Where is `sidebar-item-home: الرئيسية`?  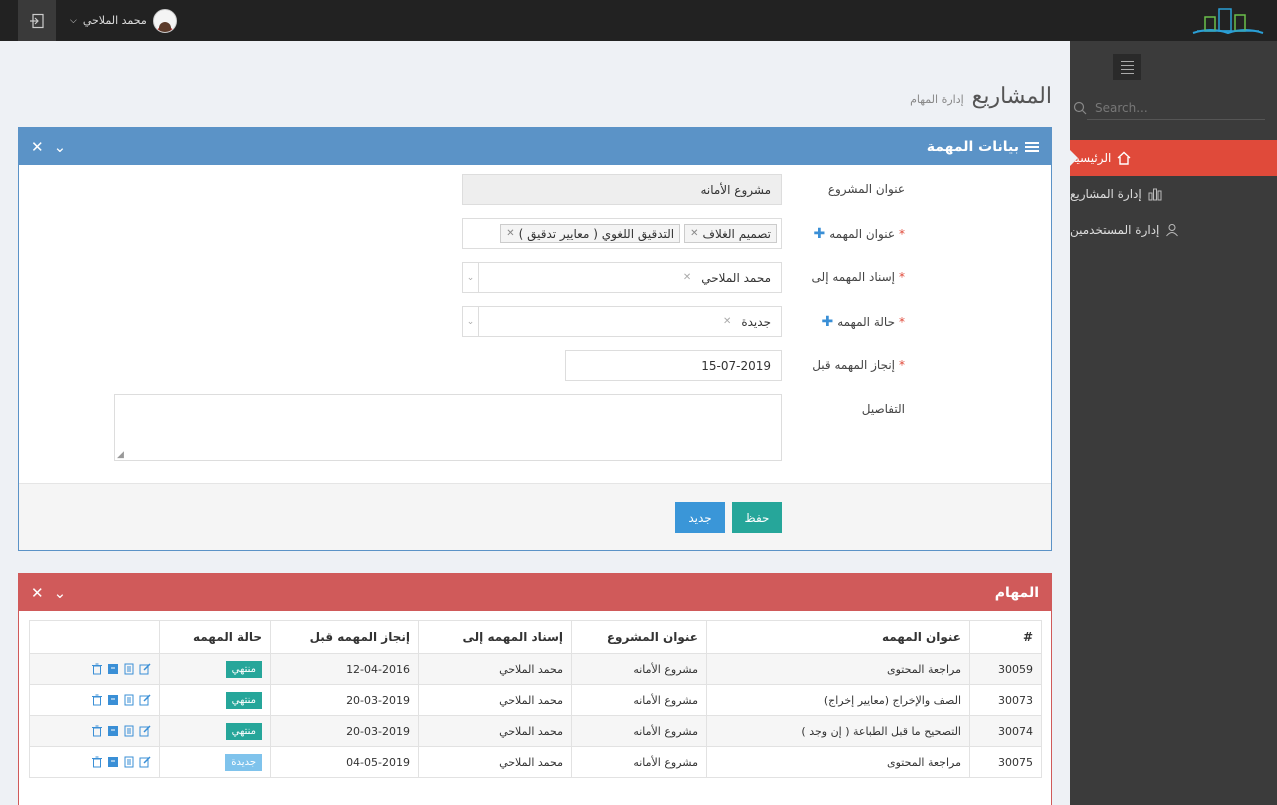 sidebar-item-home: الرئيسية is located at coordinates (1173, 158).